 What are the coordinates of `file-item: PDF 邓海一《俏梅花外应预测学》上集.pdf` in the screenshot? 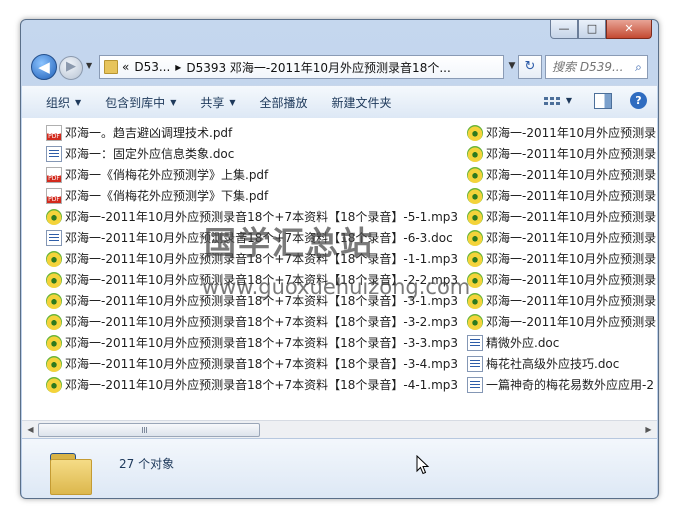 It's located at (252, 174).